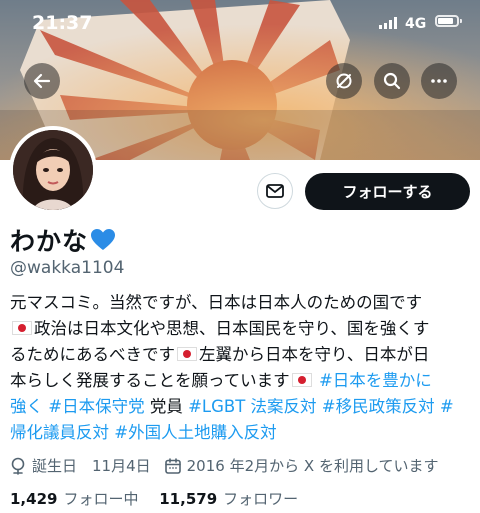 The height and width of the screenshot is (513, 480). Describe the element at coordinates (91, 466) in the screenshot. I see `birthday-text: 誕生日 11月4日` at that location.